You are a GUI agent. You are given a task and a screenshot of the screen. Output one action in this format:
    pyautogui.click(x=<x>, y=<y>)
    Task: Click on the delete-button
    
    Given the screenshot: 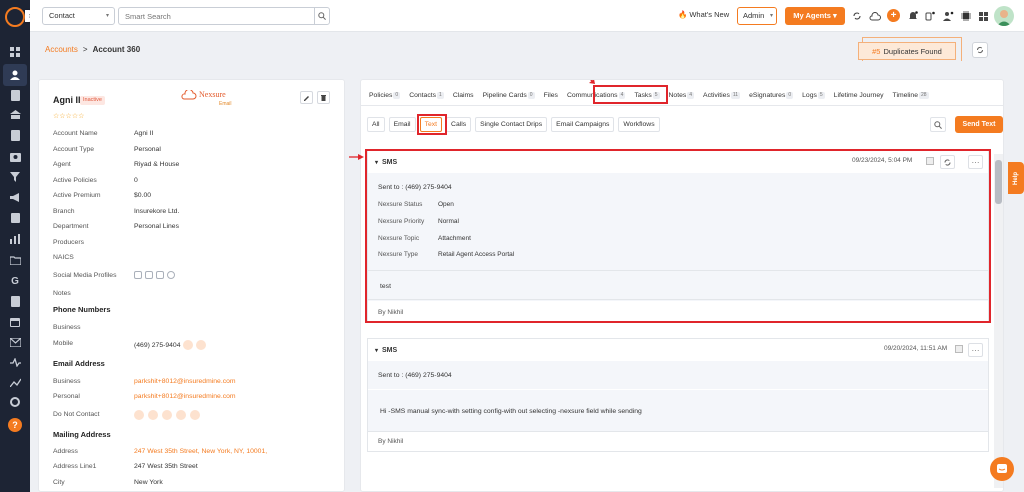 What is the action you would take?
    pyautogui.click(x=323, y=97)
    